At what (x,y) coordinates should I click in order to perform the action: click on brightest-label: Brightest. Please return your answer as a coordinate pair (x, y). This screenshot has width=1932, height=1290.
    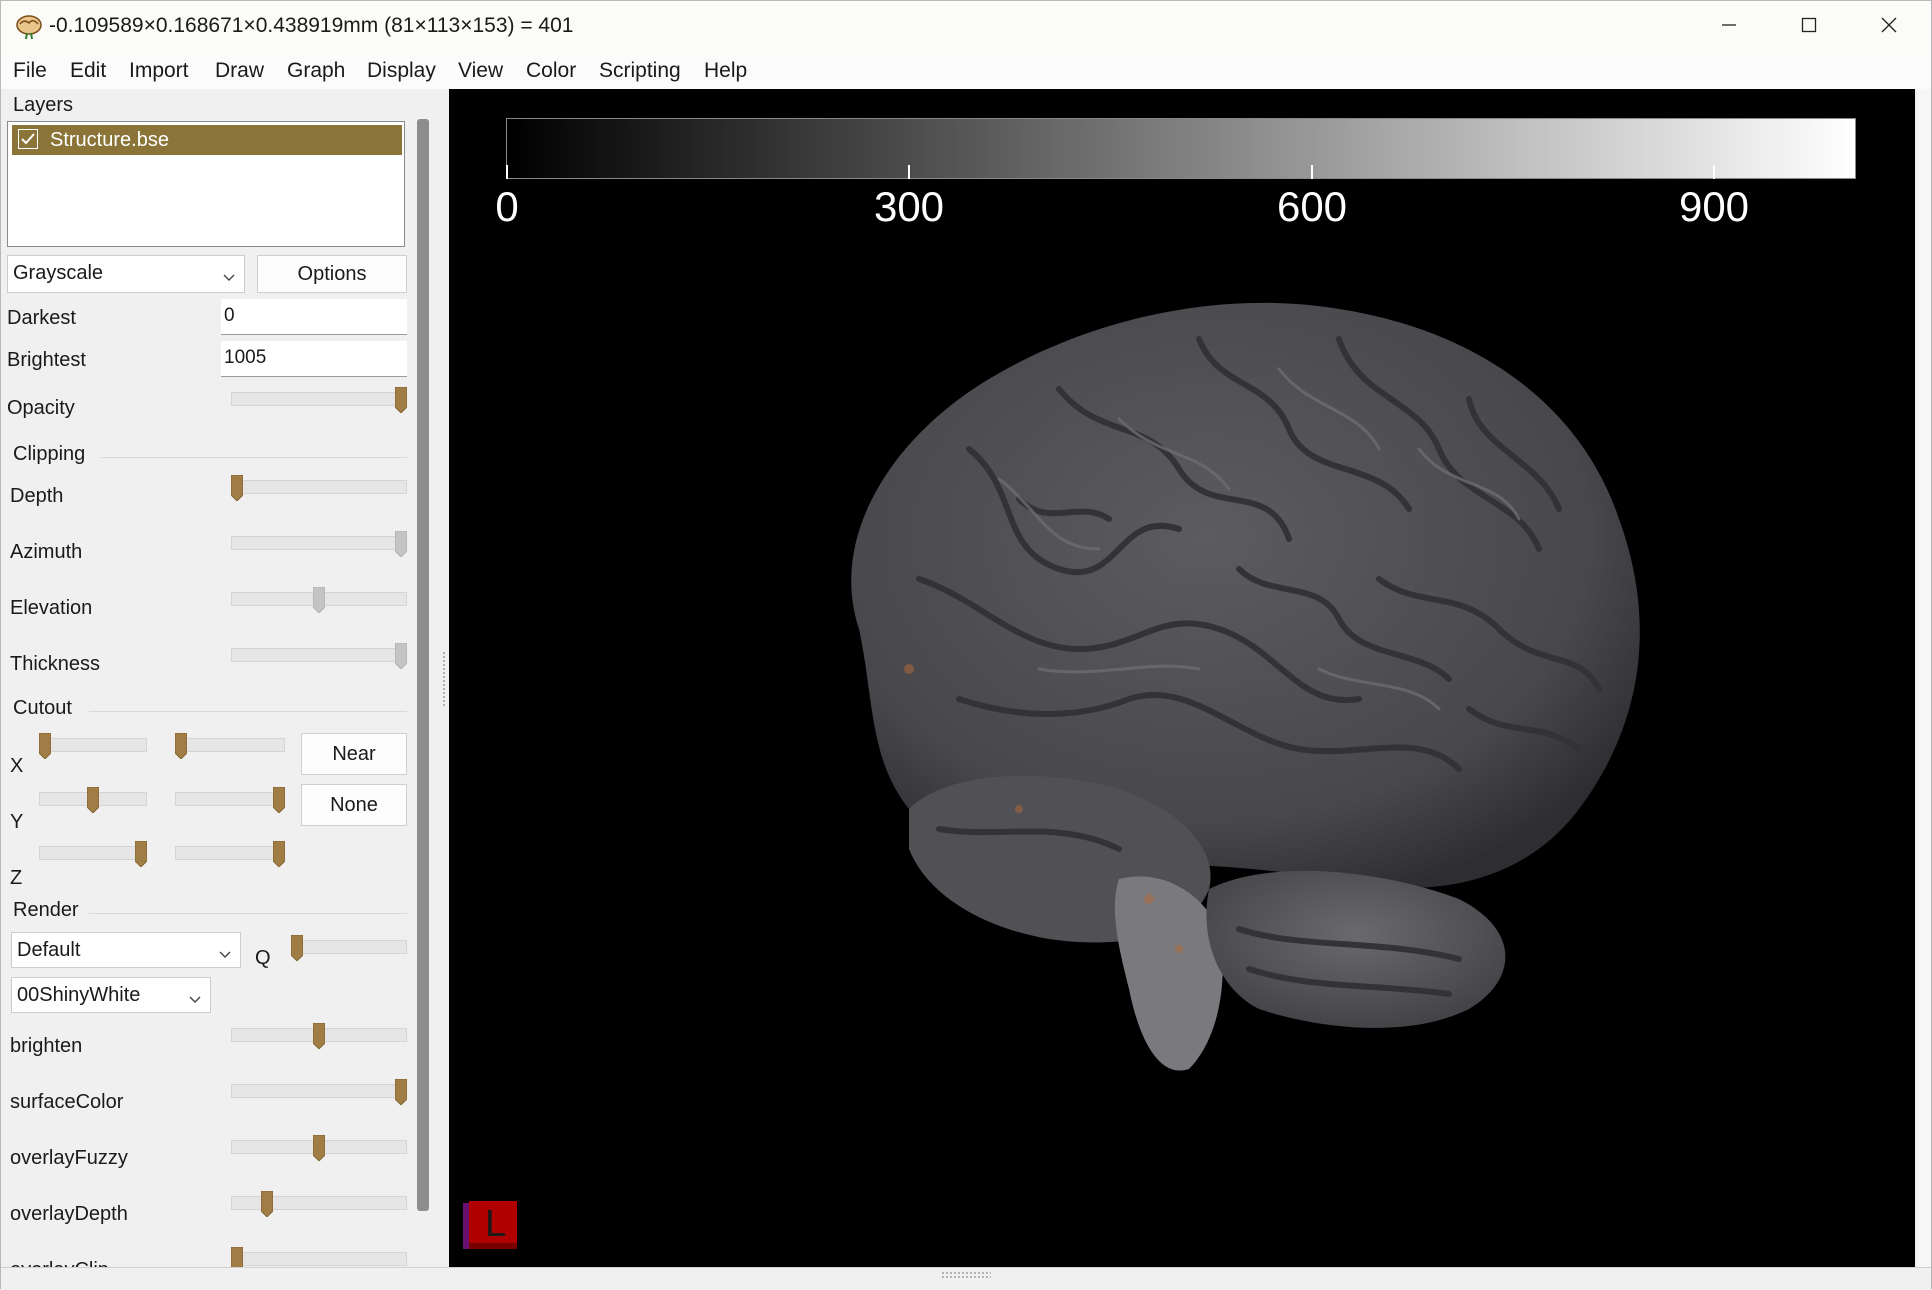
    Looking at the image, I should click on (46, 360).